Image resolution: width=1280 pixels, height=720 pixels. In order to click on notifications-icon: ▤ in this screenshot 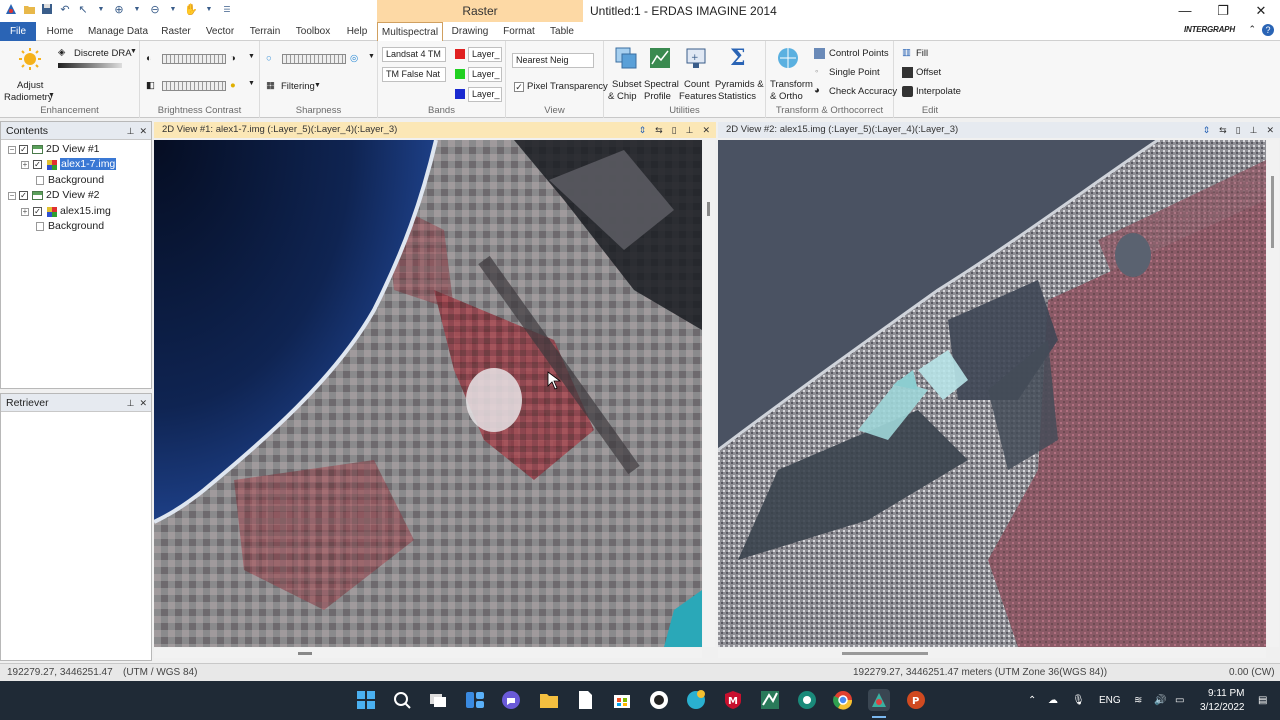, I will do `click(1262, 700)`.